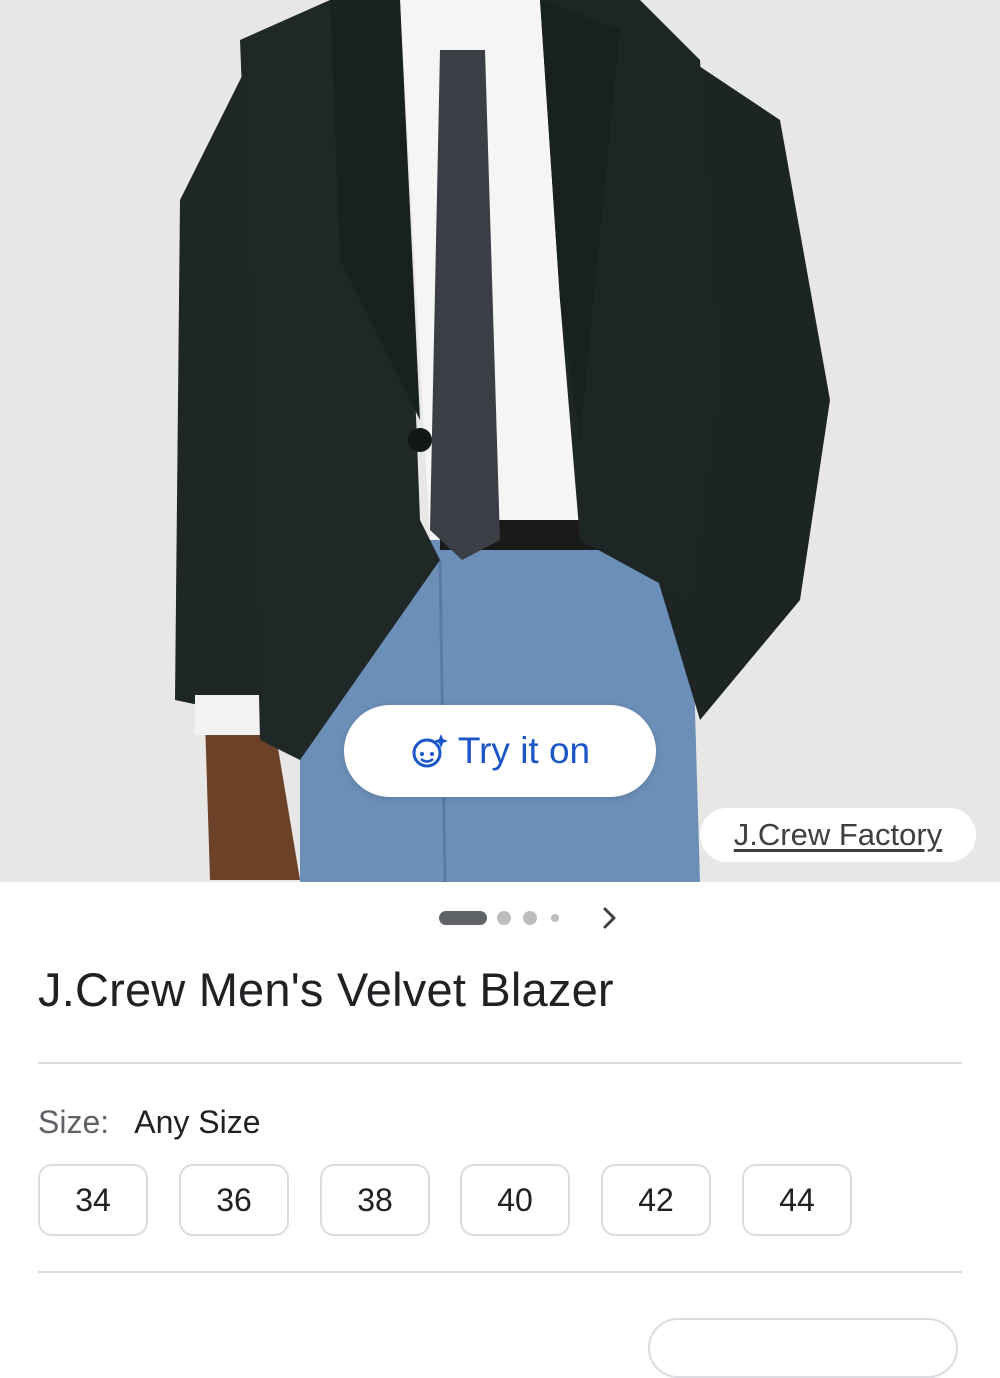 Image resolution: width=1000 pixels, height=1378 pixels. What do you see at coordinates (797, 1200) in the screenshot?
I see `size-chip-44: 44` at bounding box center [797, 1200].